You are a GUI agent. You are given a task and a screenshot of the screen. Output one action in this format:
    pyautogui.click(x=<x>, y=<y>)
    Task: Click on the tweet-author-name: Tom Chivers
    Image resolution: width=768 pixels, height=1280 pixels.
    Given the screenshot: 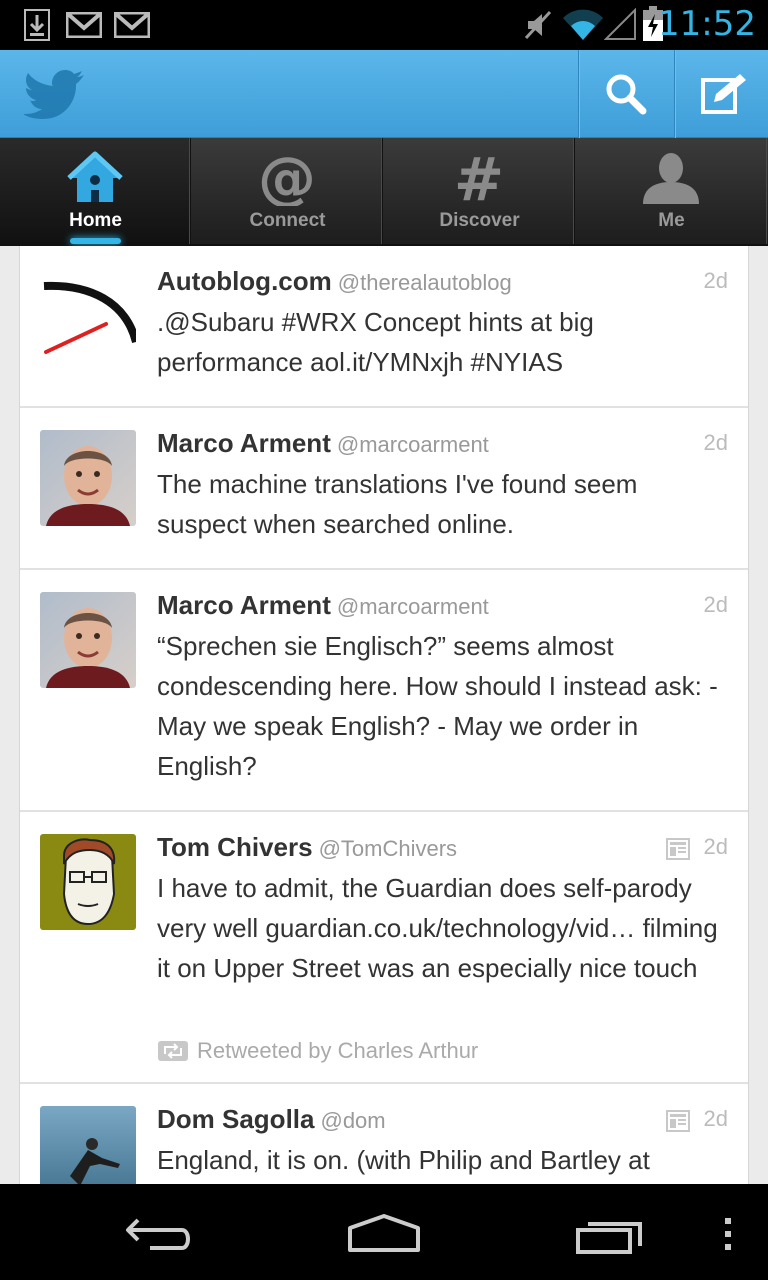 What is the action you would take?
    pyautogui.click(x=235, y=847)
    